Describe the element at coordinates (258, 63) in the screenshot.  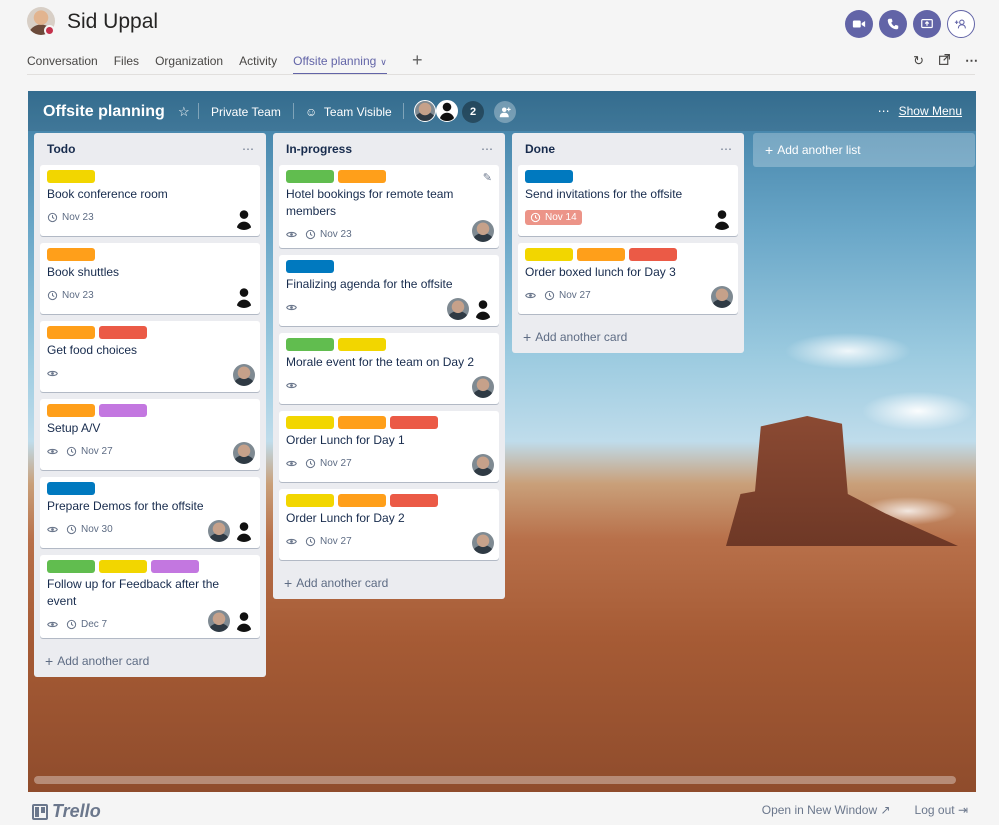
I see `tab-activity: Activity` at that location.